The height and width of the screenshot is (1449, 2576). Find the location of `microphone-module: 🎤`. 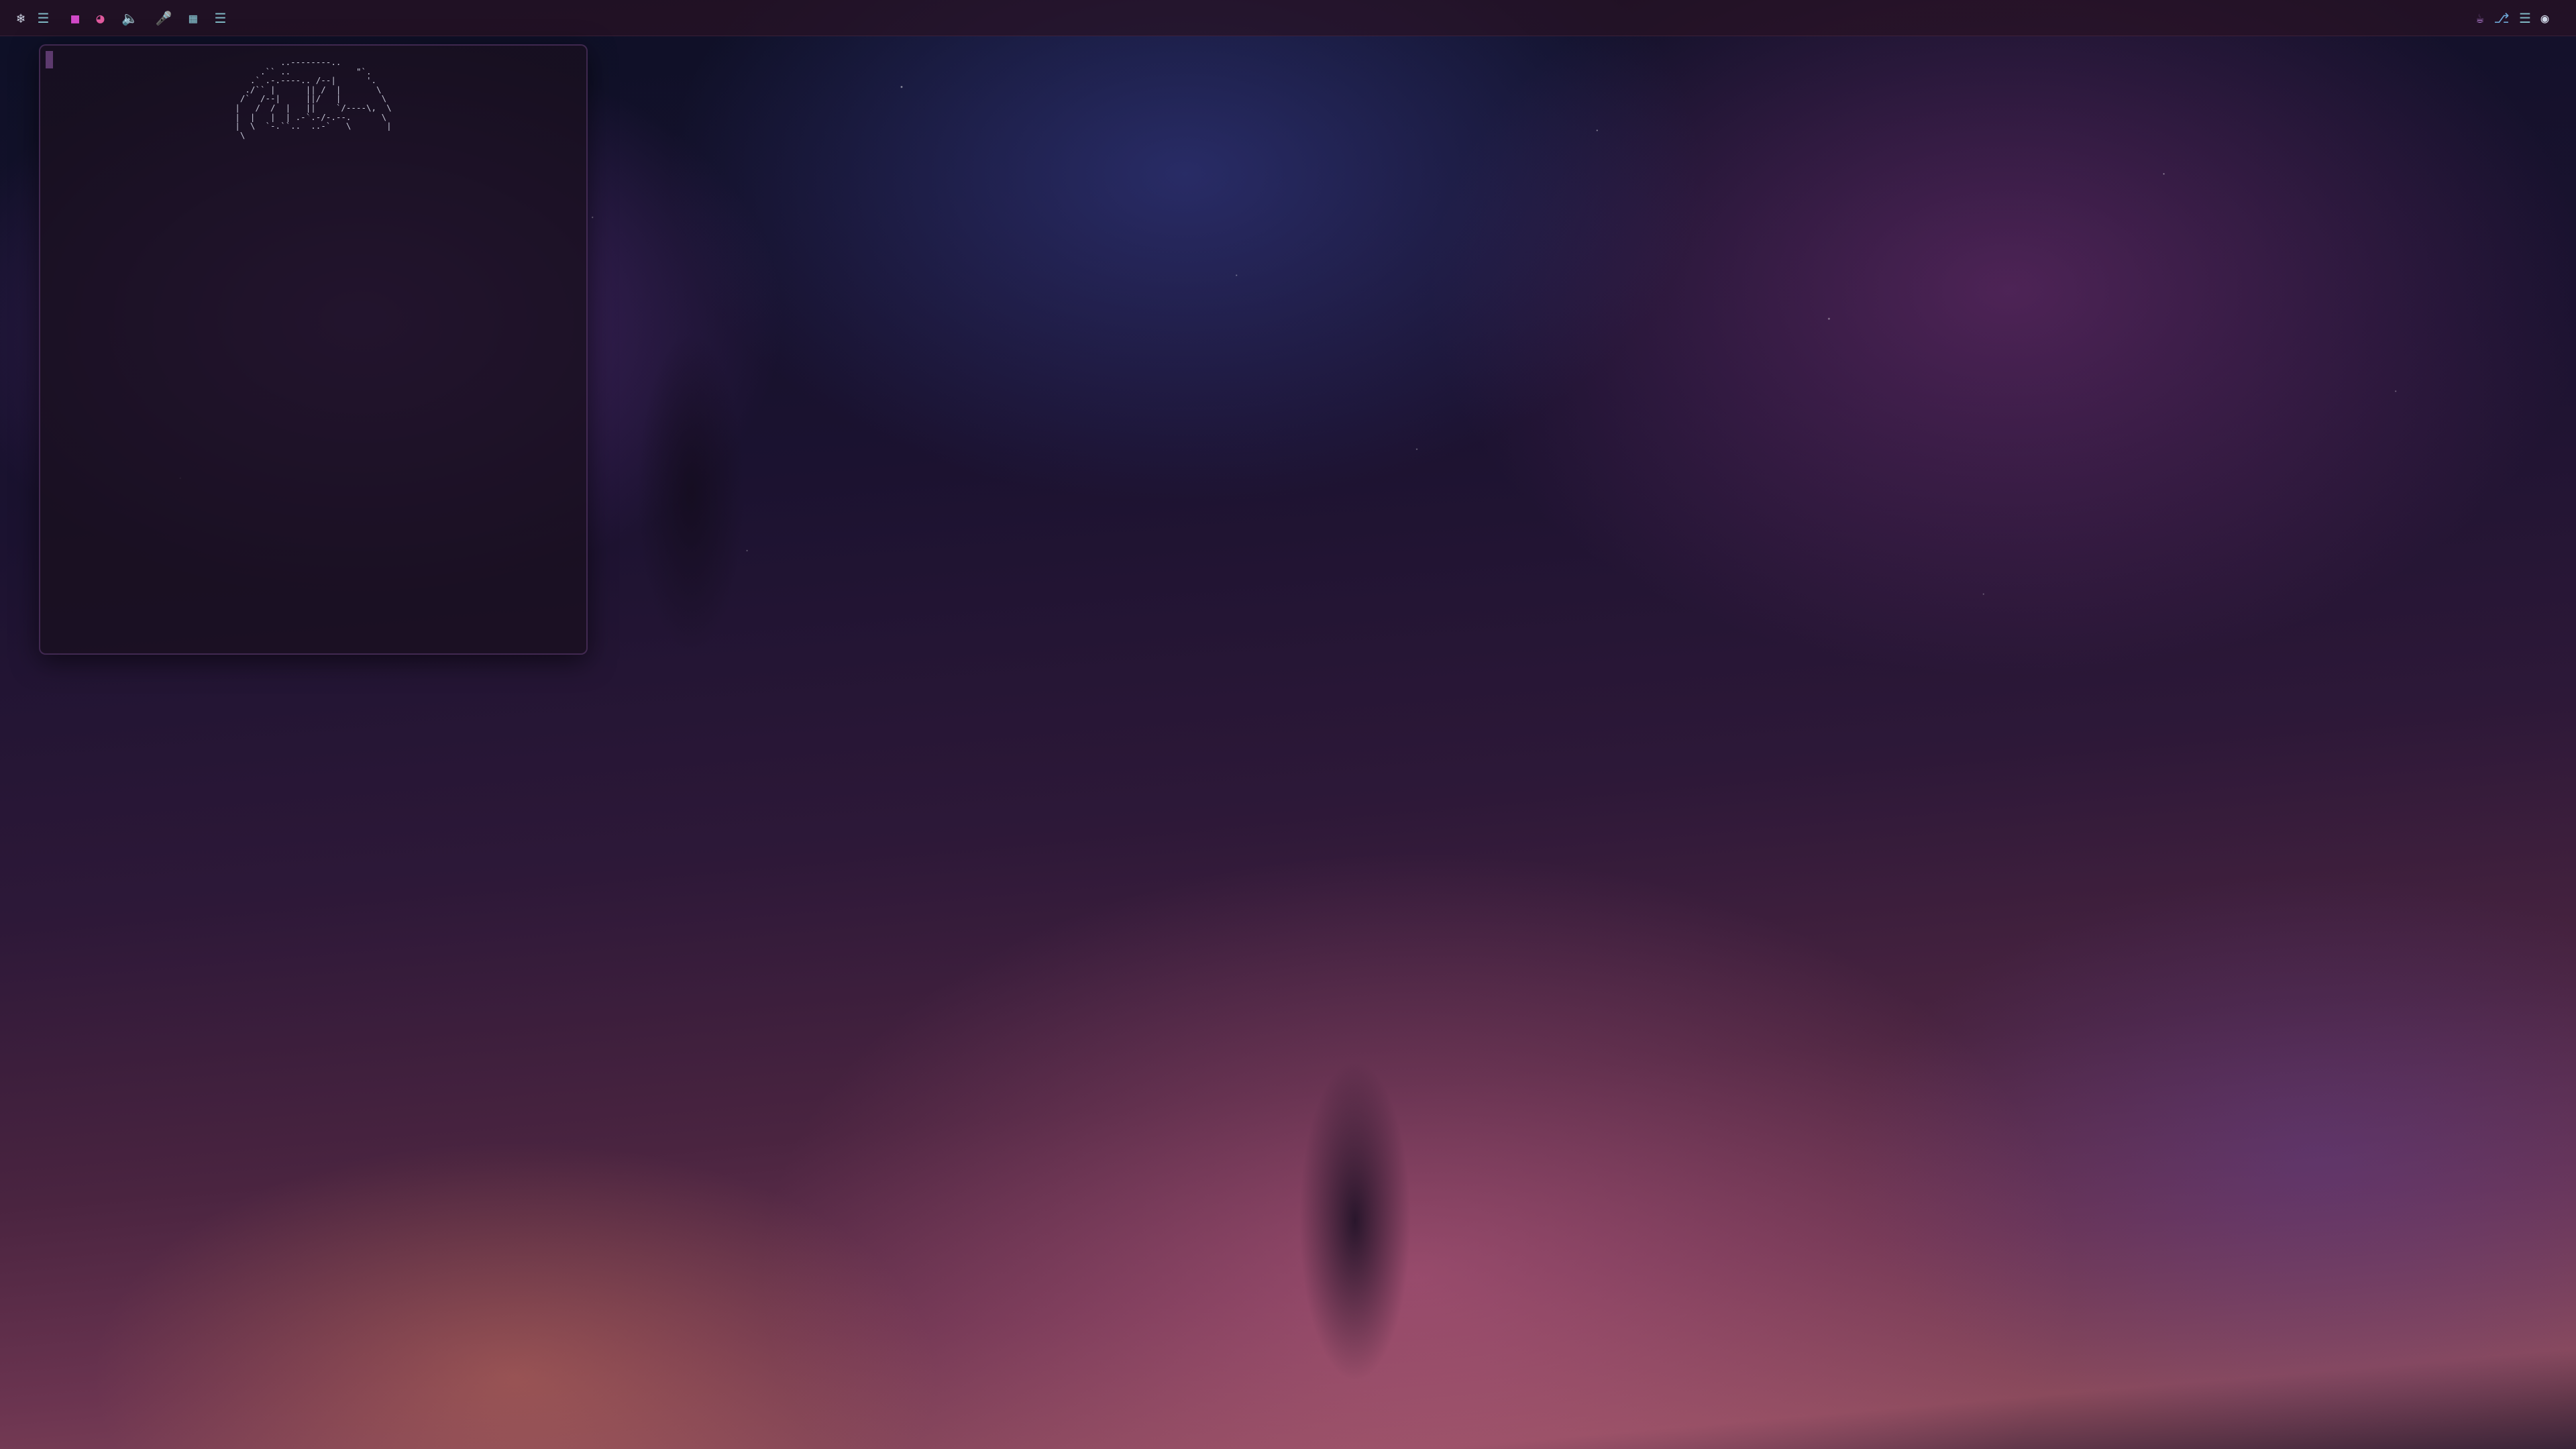

microphone-module: 🎤 is located at coordinates (161, 18).